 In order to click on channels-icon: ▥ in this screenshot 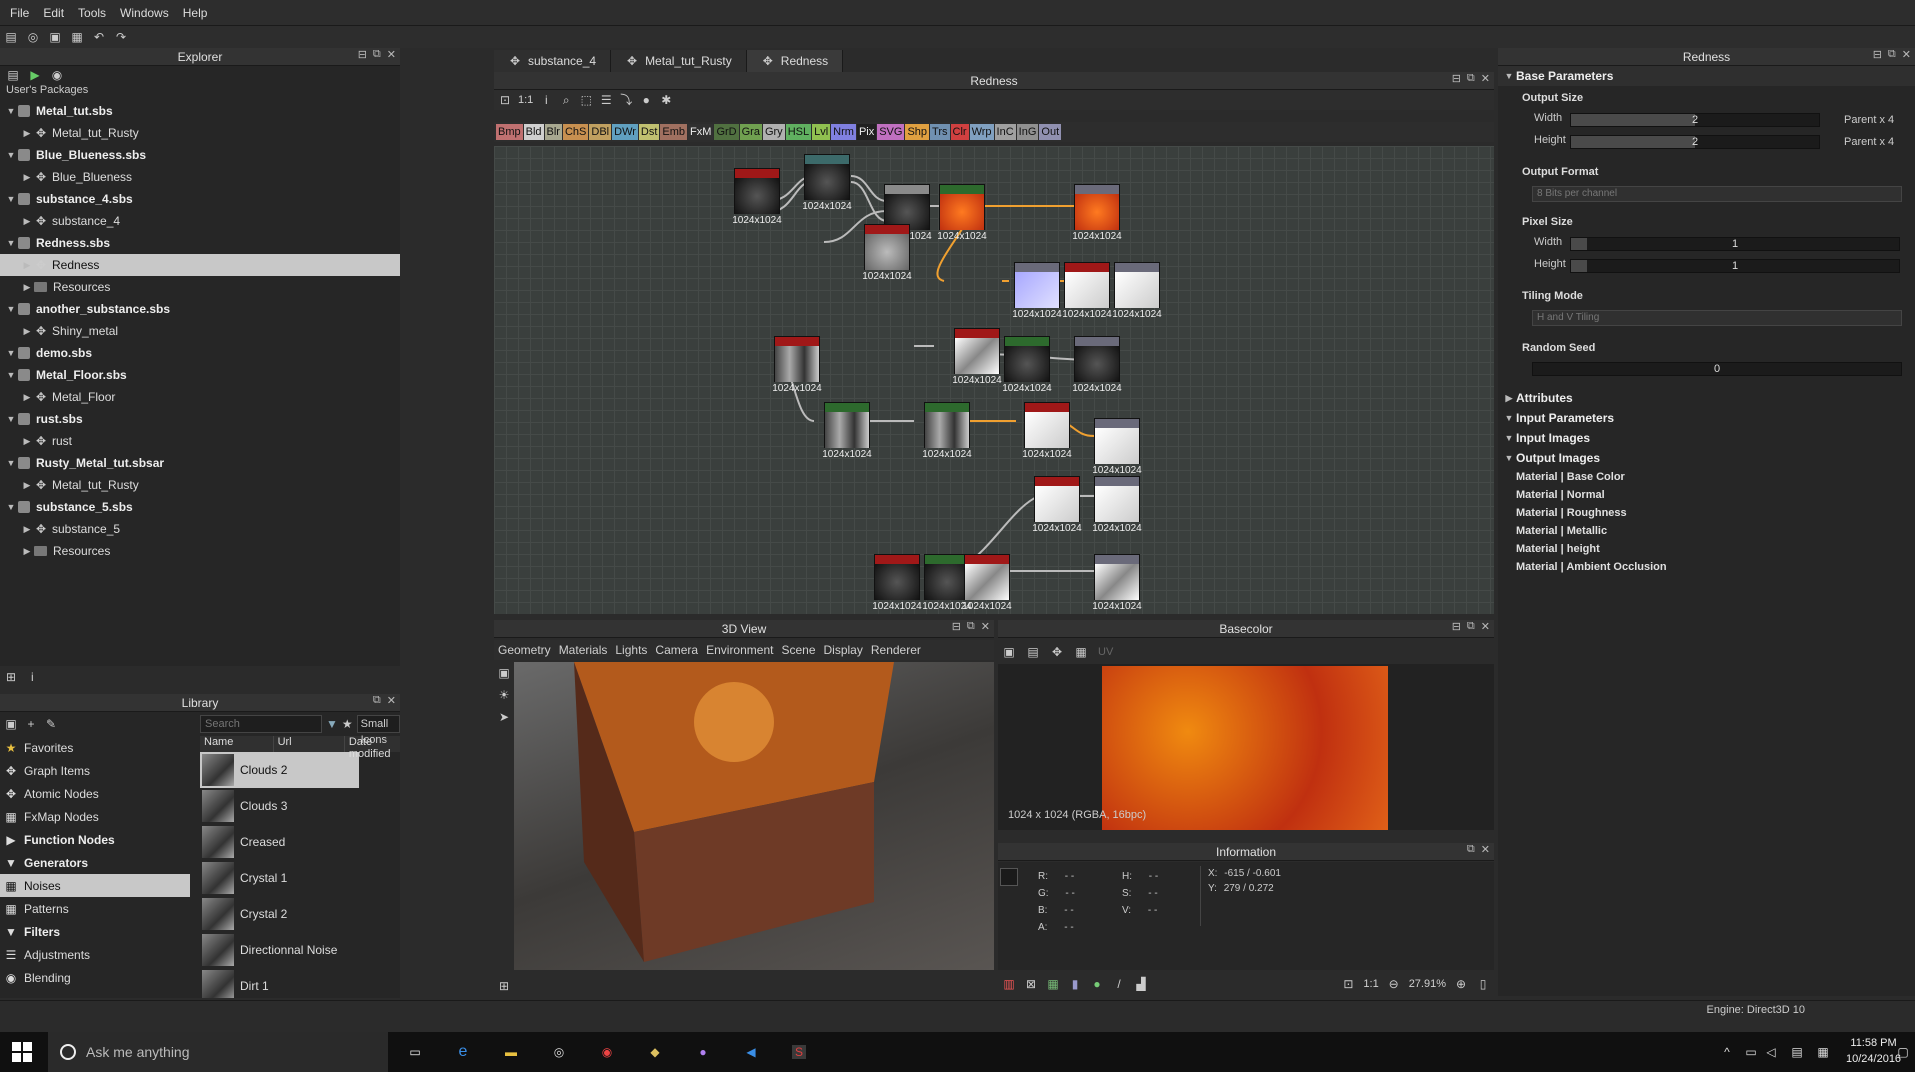, I will do `click(1009, 984)`.